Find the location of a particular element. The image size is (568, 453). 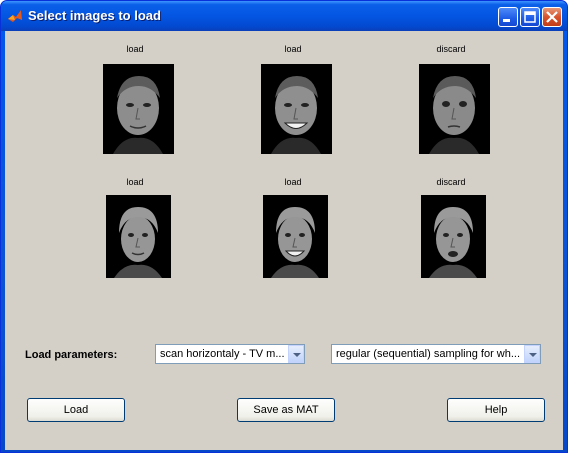

save-as-mat-button: Save as MAT is located at coordinates (286, 410).